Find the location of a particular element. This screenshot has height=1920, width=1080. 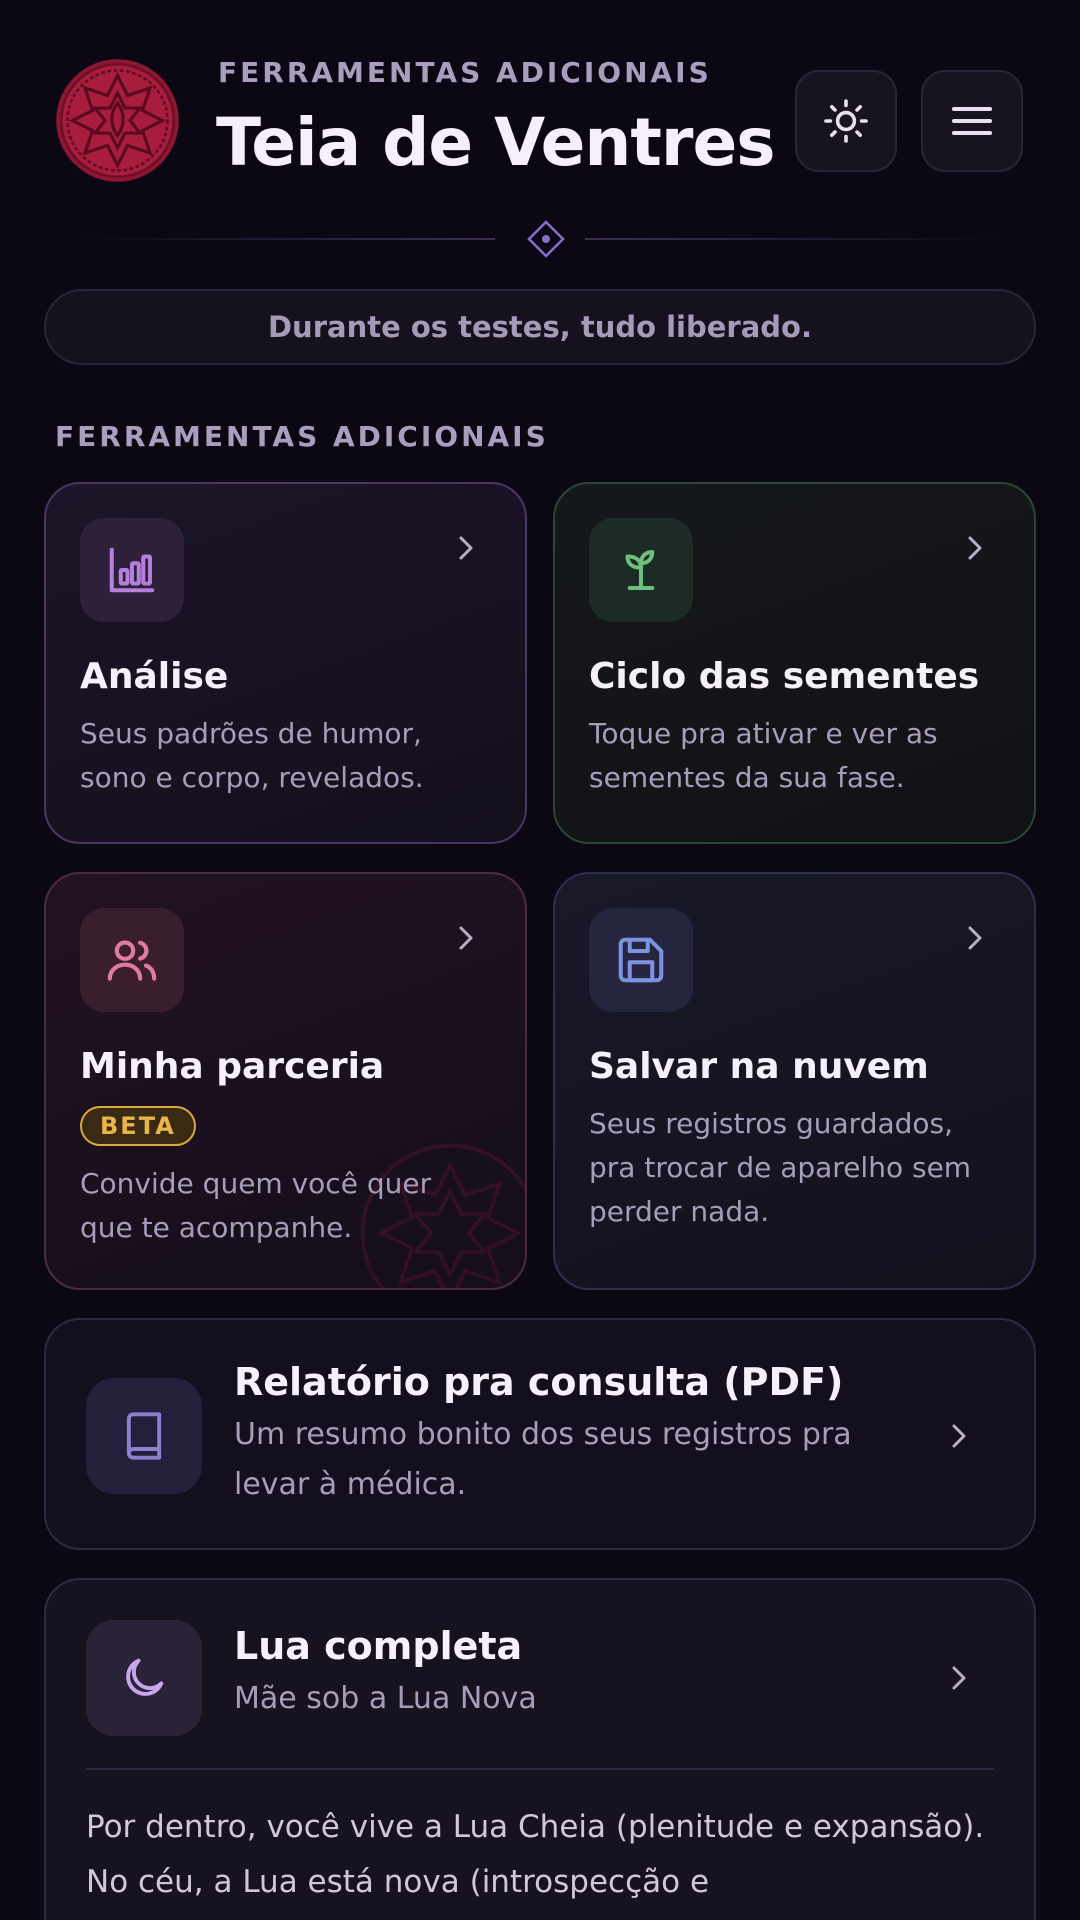

mandala-logo-icon is located at coordinates (117, 120).